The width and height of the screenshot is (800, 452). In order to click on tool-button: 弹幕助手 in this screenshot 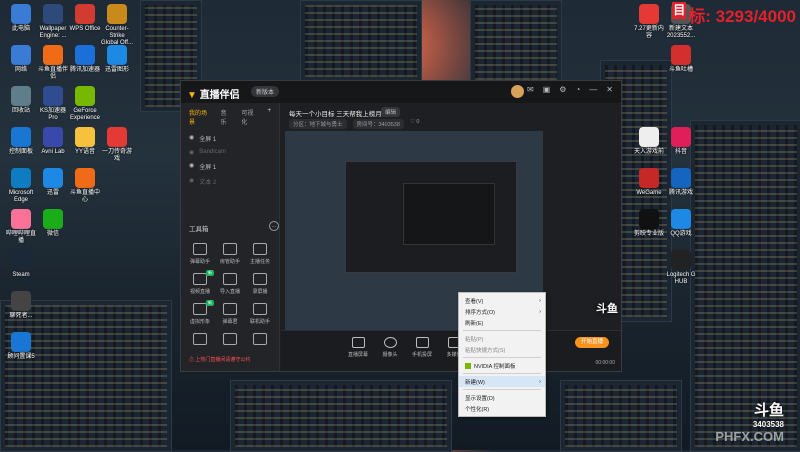, I will do `click(200, 254)`.